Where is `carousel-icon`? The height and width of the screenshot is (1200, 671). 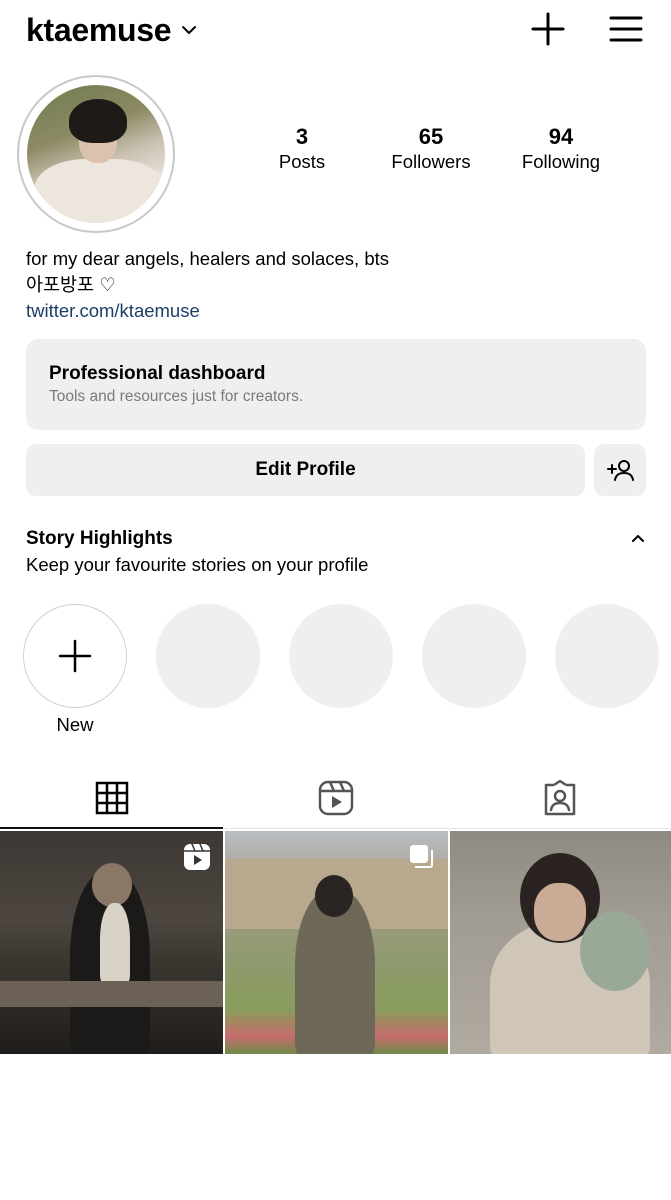 carousel-icon is located at coordinates (421, 856).